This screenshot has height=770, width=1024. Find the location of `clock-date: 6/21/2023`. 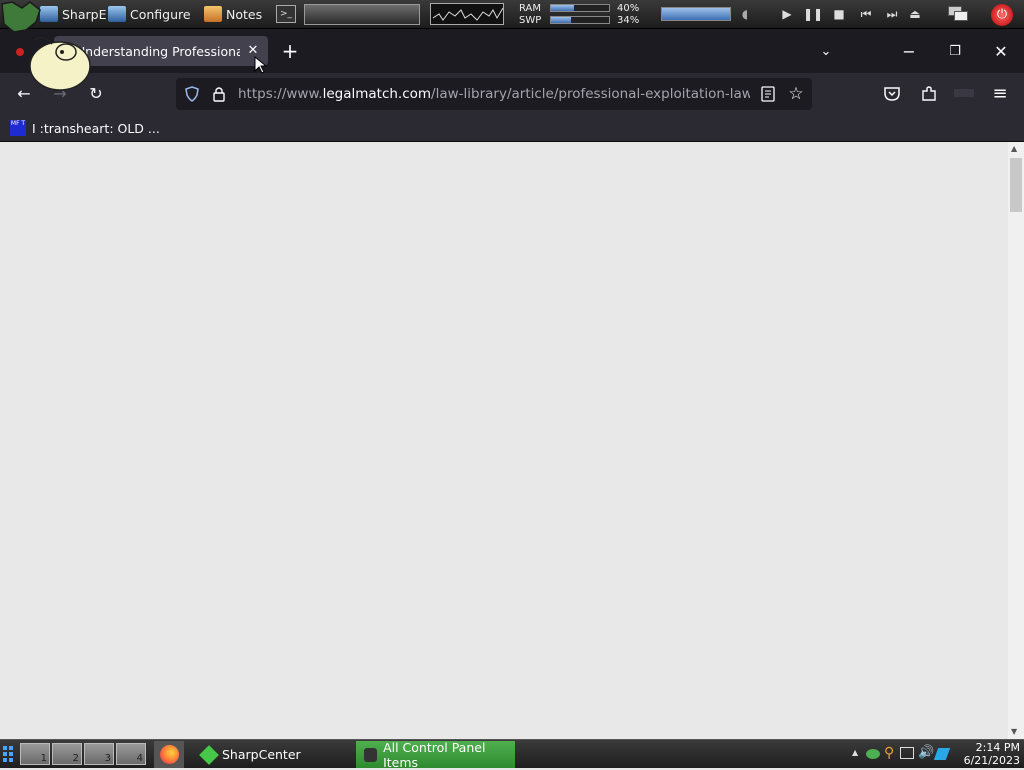

clock-date: 6/21/2023 is located at coordinates (991, 760).